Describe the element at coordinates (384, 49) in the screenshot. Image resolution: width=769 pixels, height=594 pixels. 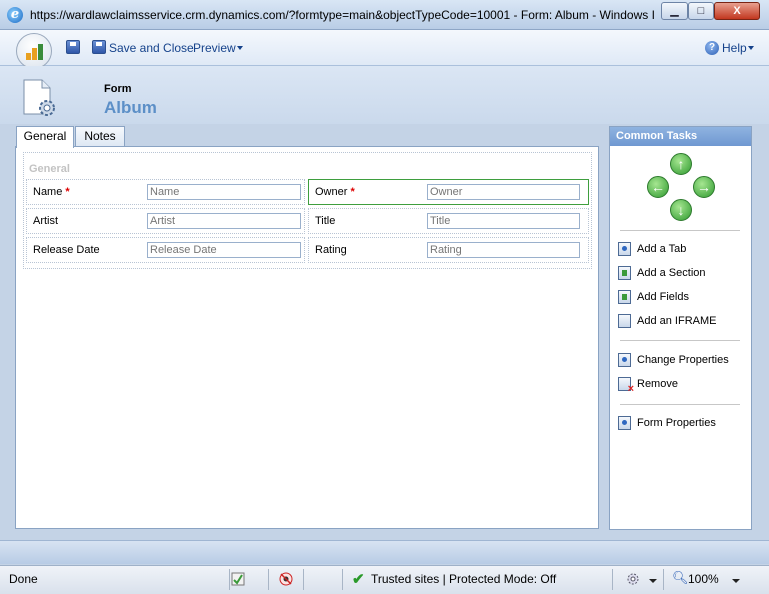
I see `toolbar: Save and Close Preview ? Help` at that location.